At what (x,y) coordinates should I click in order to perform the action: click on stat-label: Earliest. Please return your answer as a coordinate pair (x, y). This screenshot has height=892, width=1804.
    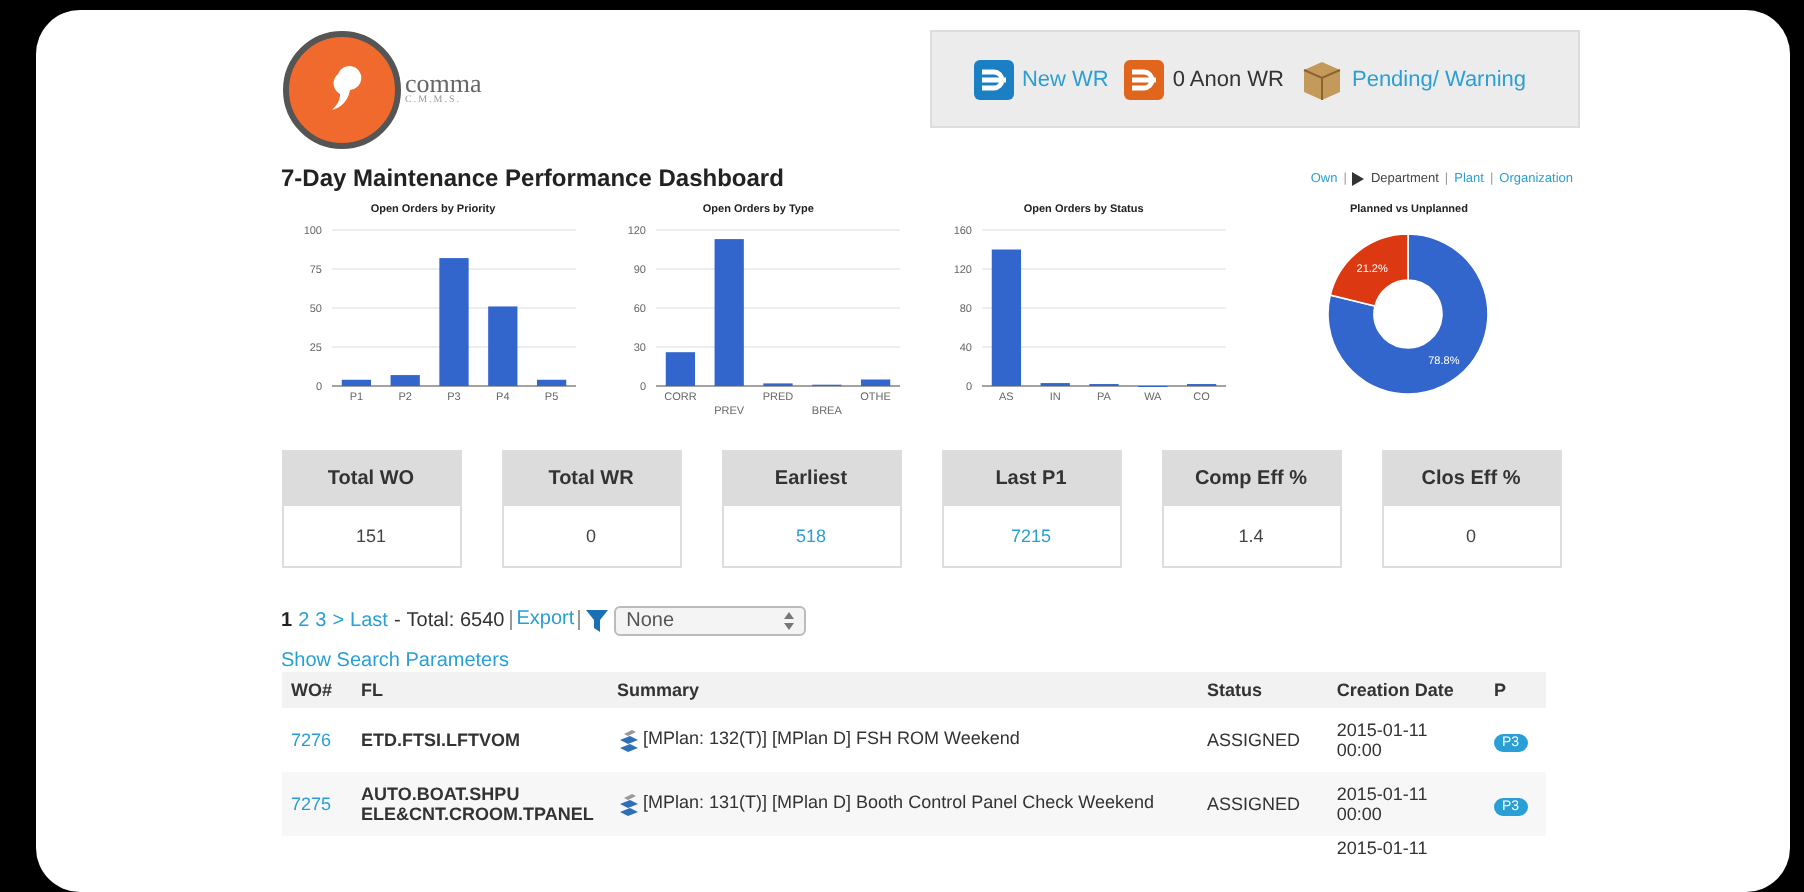
    Looking at the image, I should click on (811, 479).